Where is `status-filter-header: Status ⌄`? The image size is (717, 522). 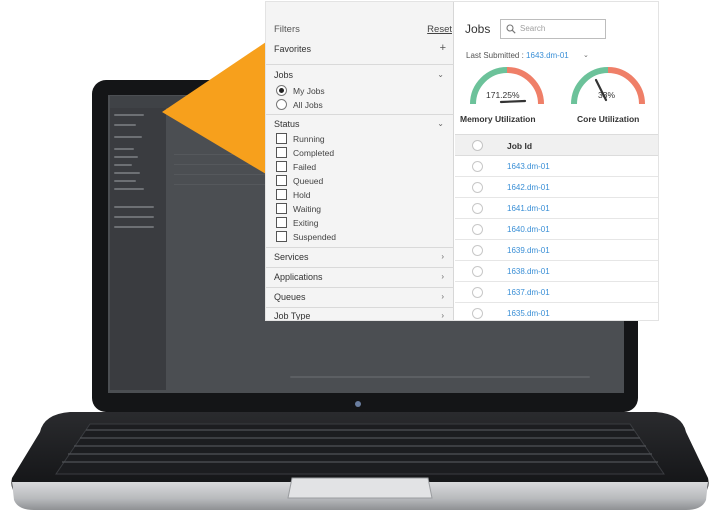
status-filter-header: Status ⌄ is located at coordinates (360, 126).